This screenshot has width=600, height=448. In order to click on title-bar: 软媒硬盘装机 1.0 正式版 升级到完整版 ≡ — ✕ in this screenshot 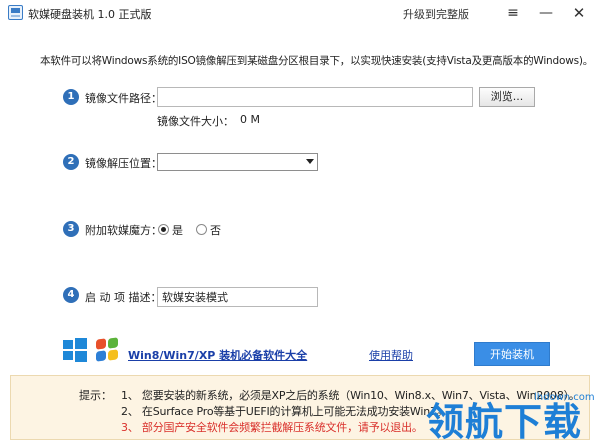, I will do `click(300, 13)`.